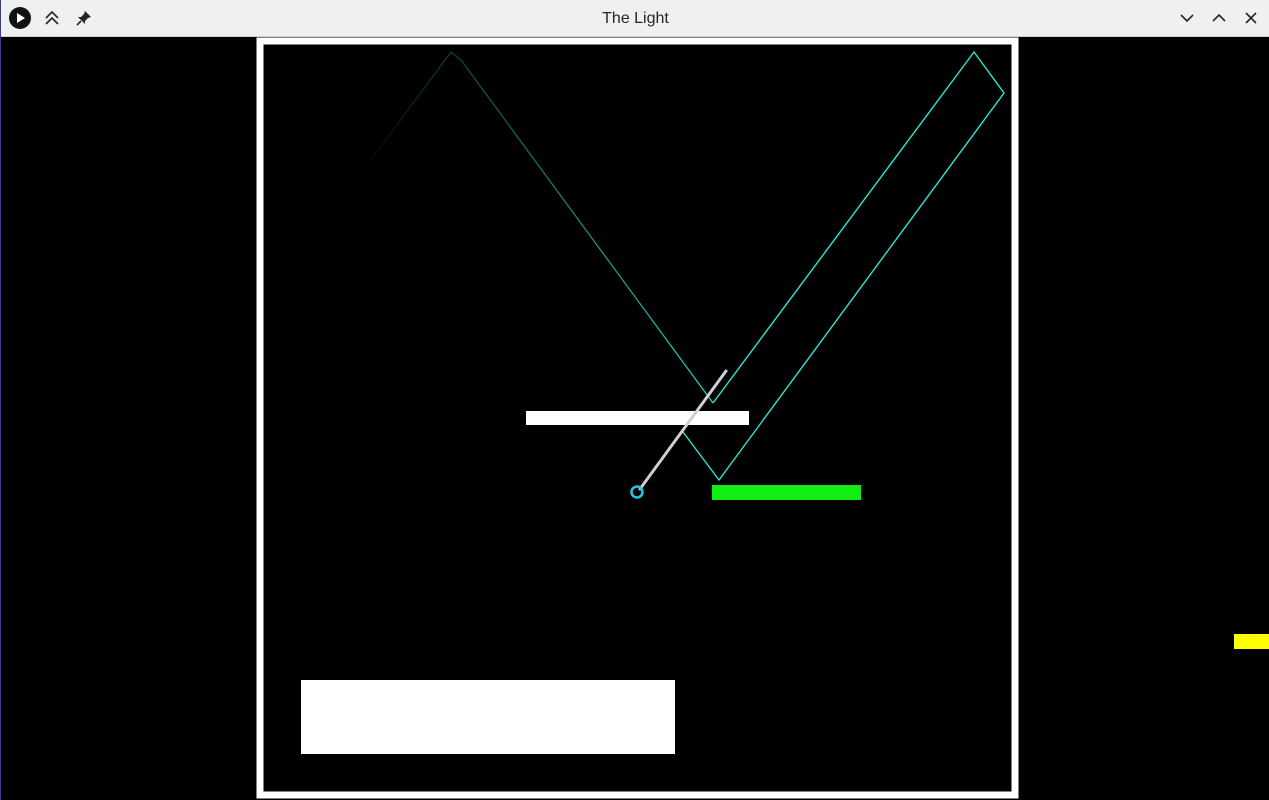 The image size is (1269, 800). I want to click on chevron-down-icon, so click(1187, 18).